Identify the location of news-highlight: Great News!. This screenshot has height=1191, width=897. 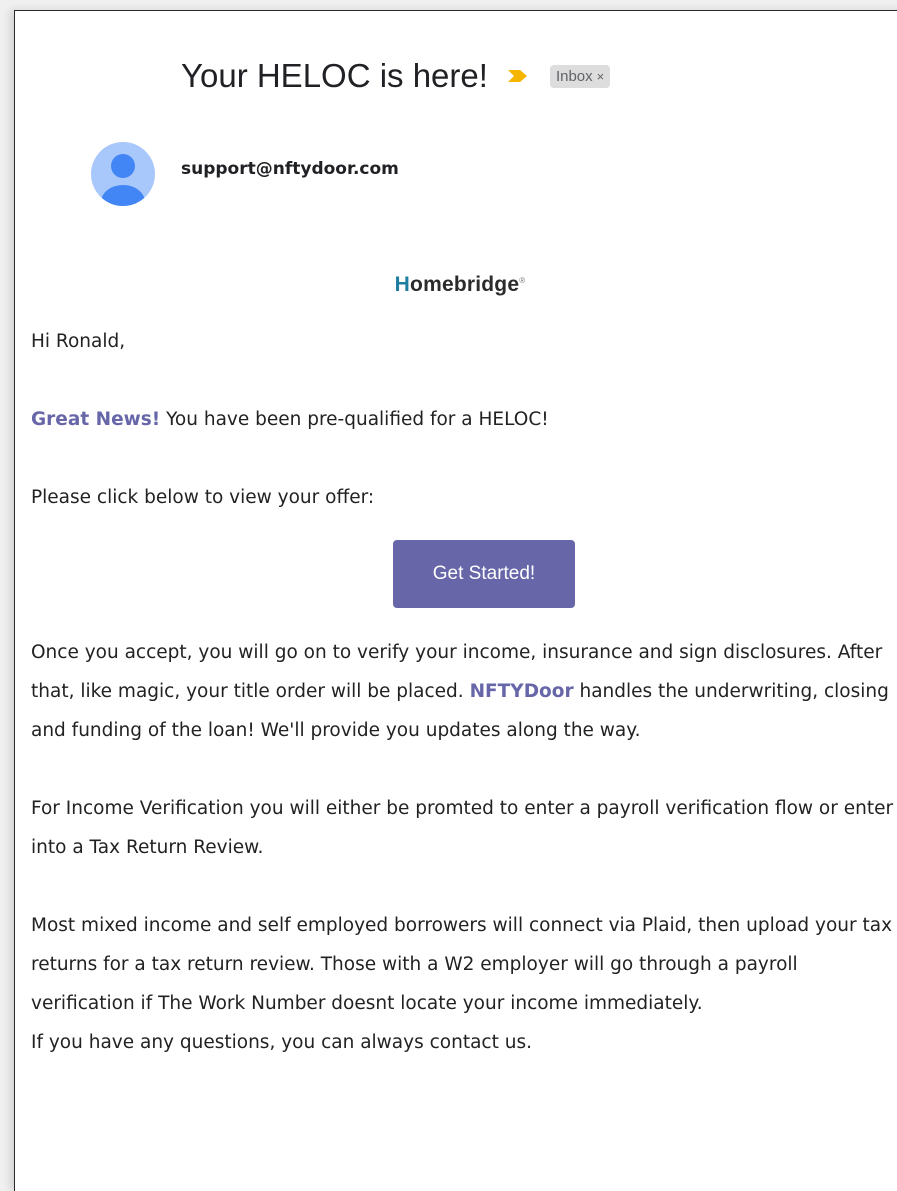
(96, 419).